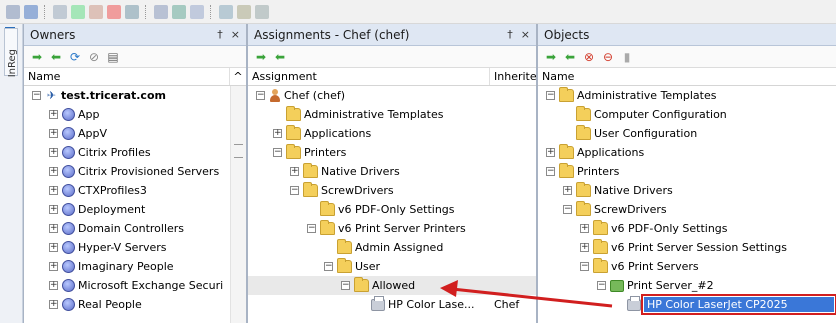 This screenshot has width=836, height=323. I want to click on owners-scrollbar, so click(238, 204).